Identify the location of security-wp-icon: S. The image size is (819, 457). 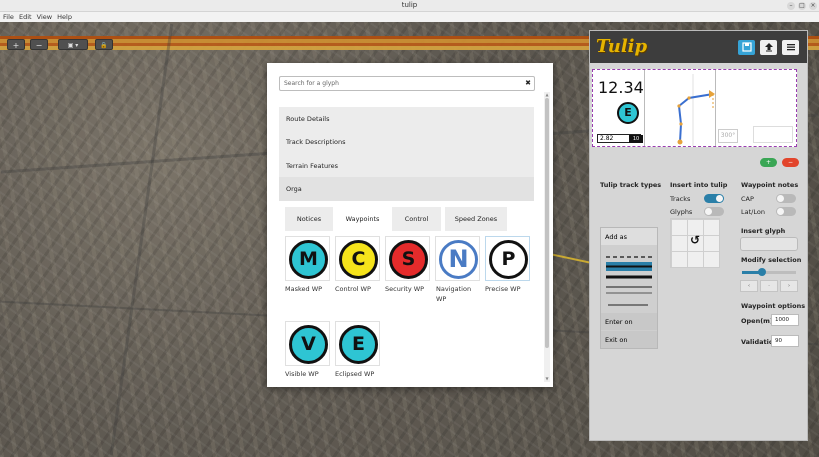
(408, 259).